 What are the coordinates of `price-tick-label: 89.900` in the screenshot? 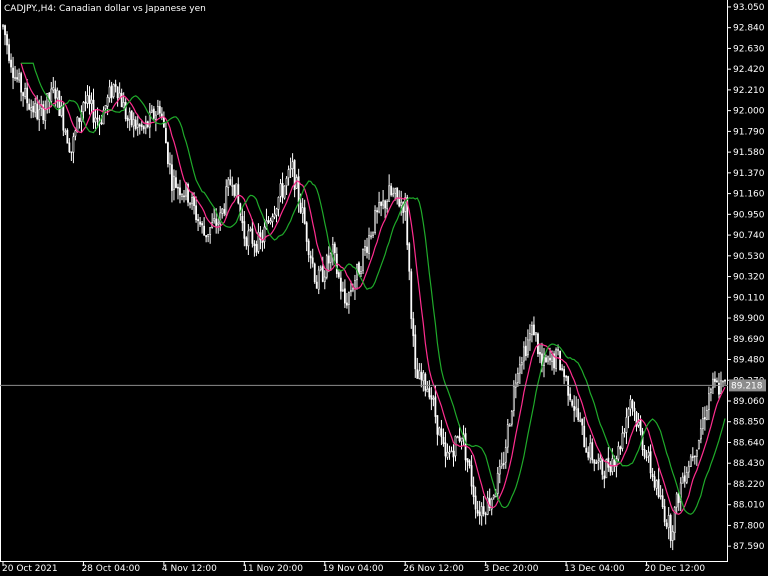 It's located at (749, 319).